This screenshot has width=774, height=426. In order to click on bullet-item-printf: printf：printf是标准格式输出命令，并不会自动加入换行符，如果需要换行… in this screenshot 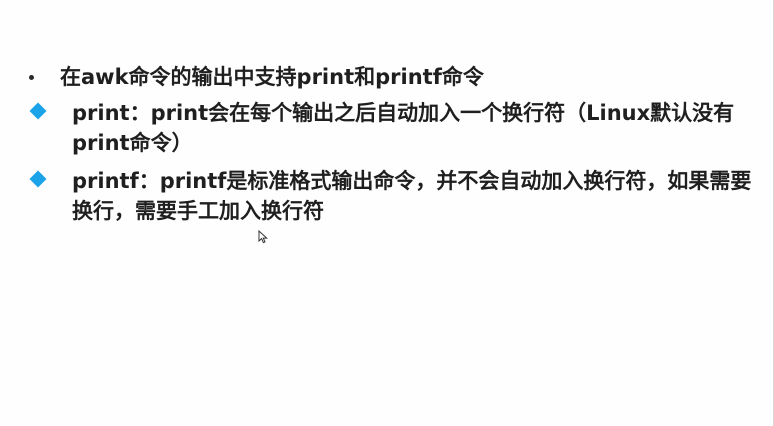, I will do `click(393, 196)`.